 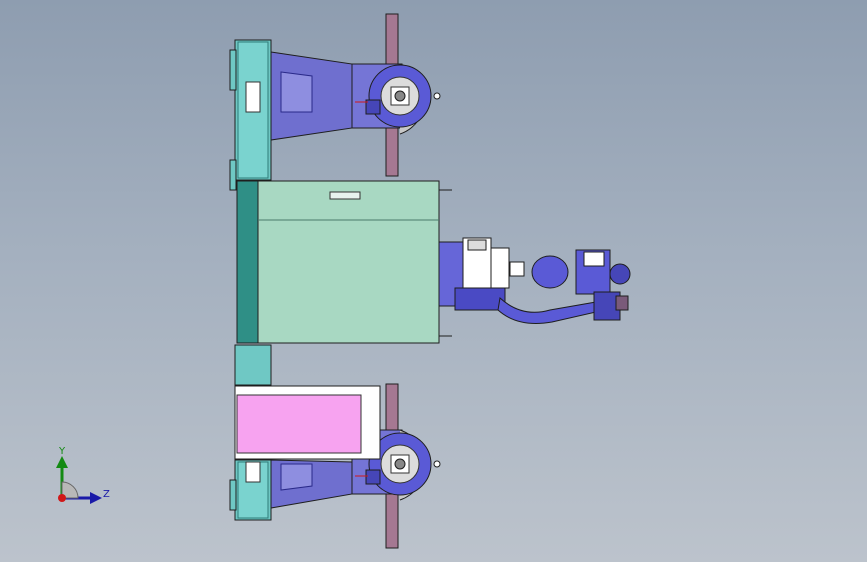 I want to click on y-arrow-head-icon, so click(x=62, y=462).